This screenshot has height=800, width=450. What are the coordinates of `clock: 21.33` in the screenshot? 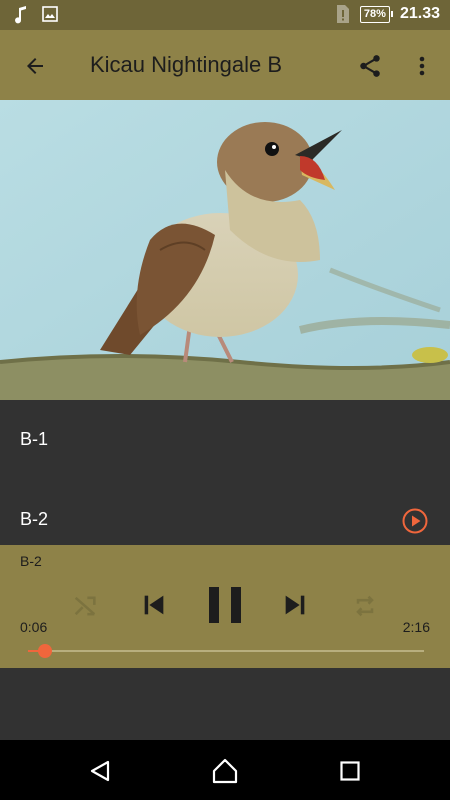 It's located at (419, 13).